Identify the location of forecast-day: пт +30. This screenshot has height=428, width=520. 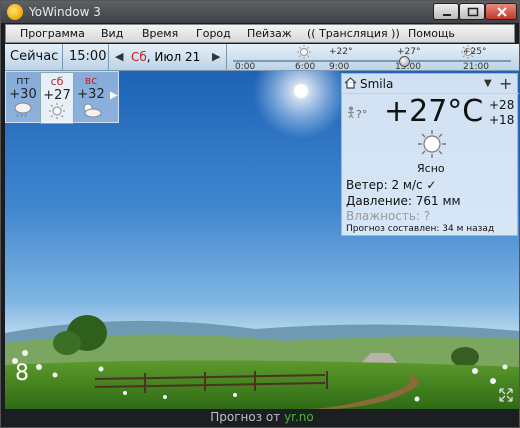
(23, 98).